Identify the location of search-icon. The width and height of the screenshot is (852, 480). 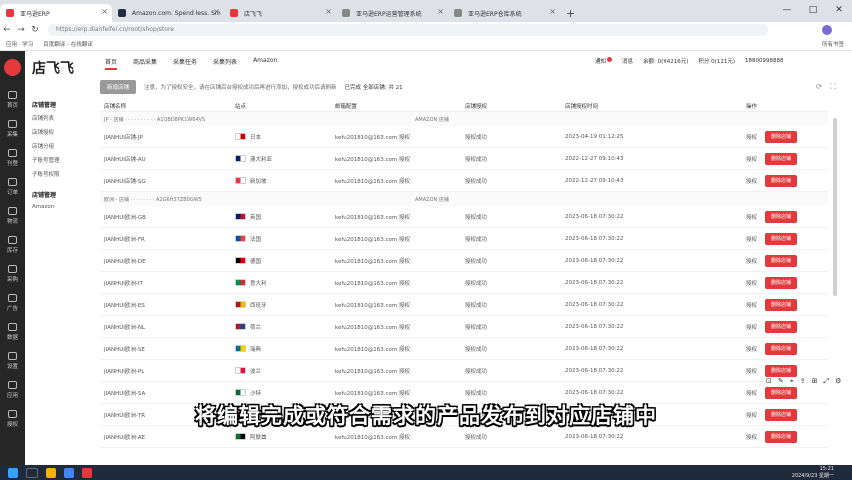
(32, 472).